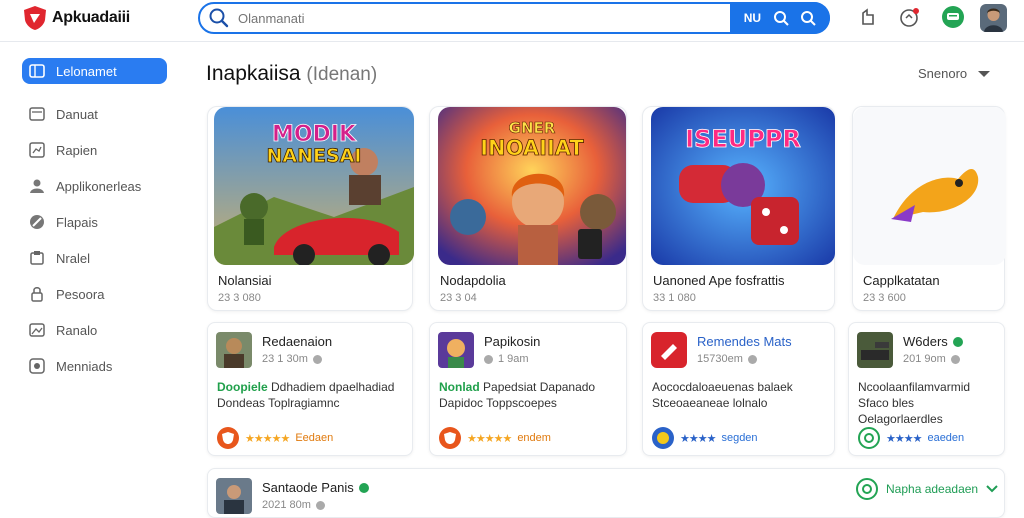 The image size is (1024, 518). I want to click on sidebar-item-1: Danuat, so click(94, 114).